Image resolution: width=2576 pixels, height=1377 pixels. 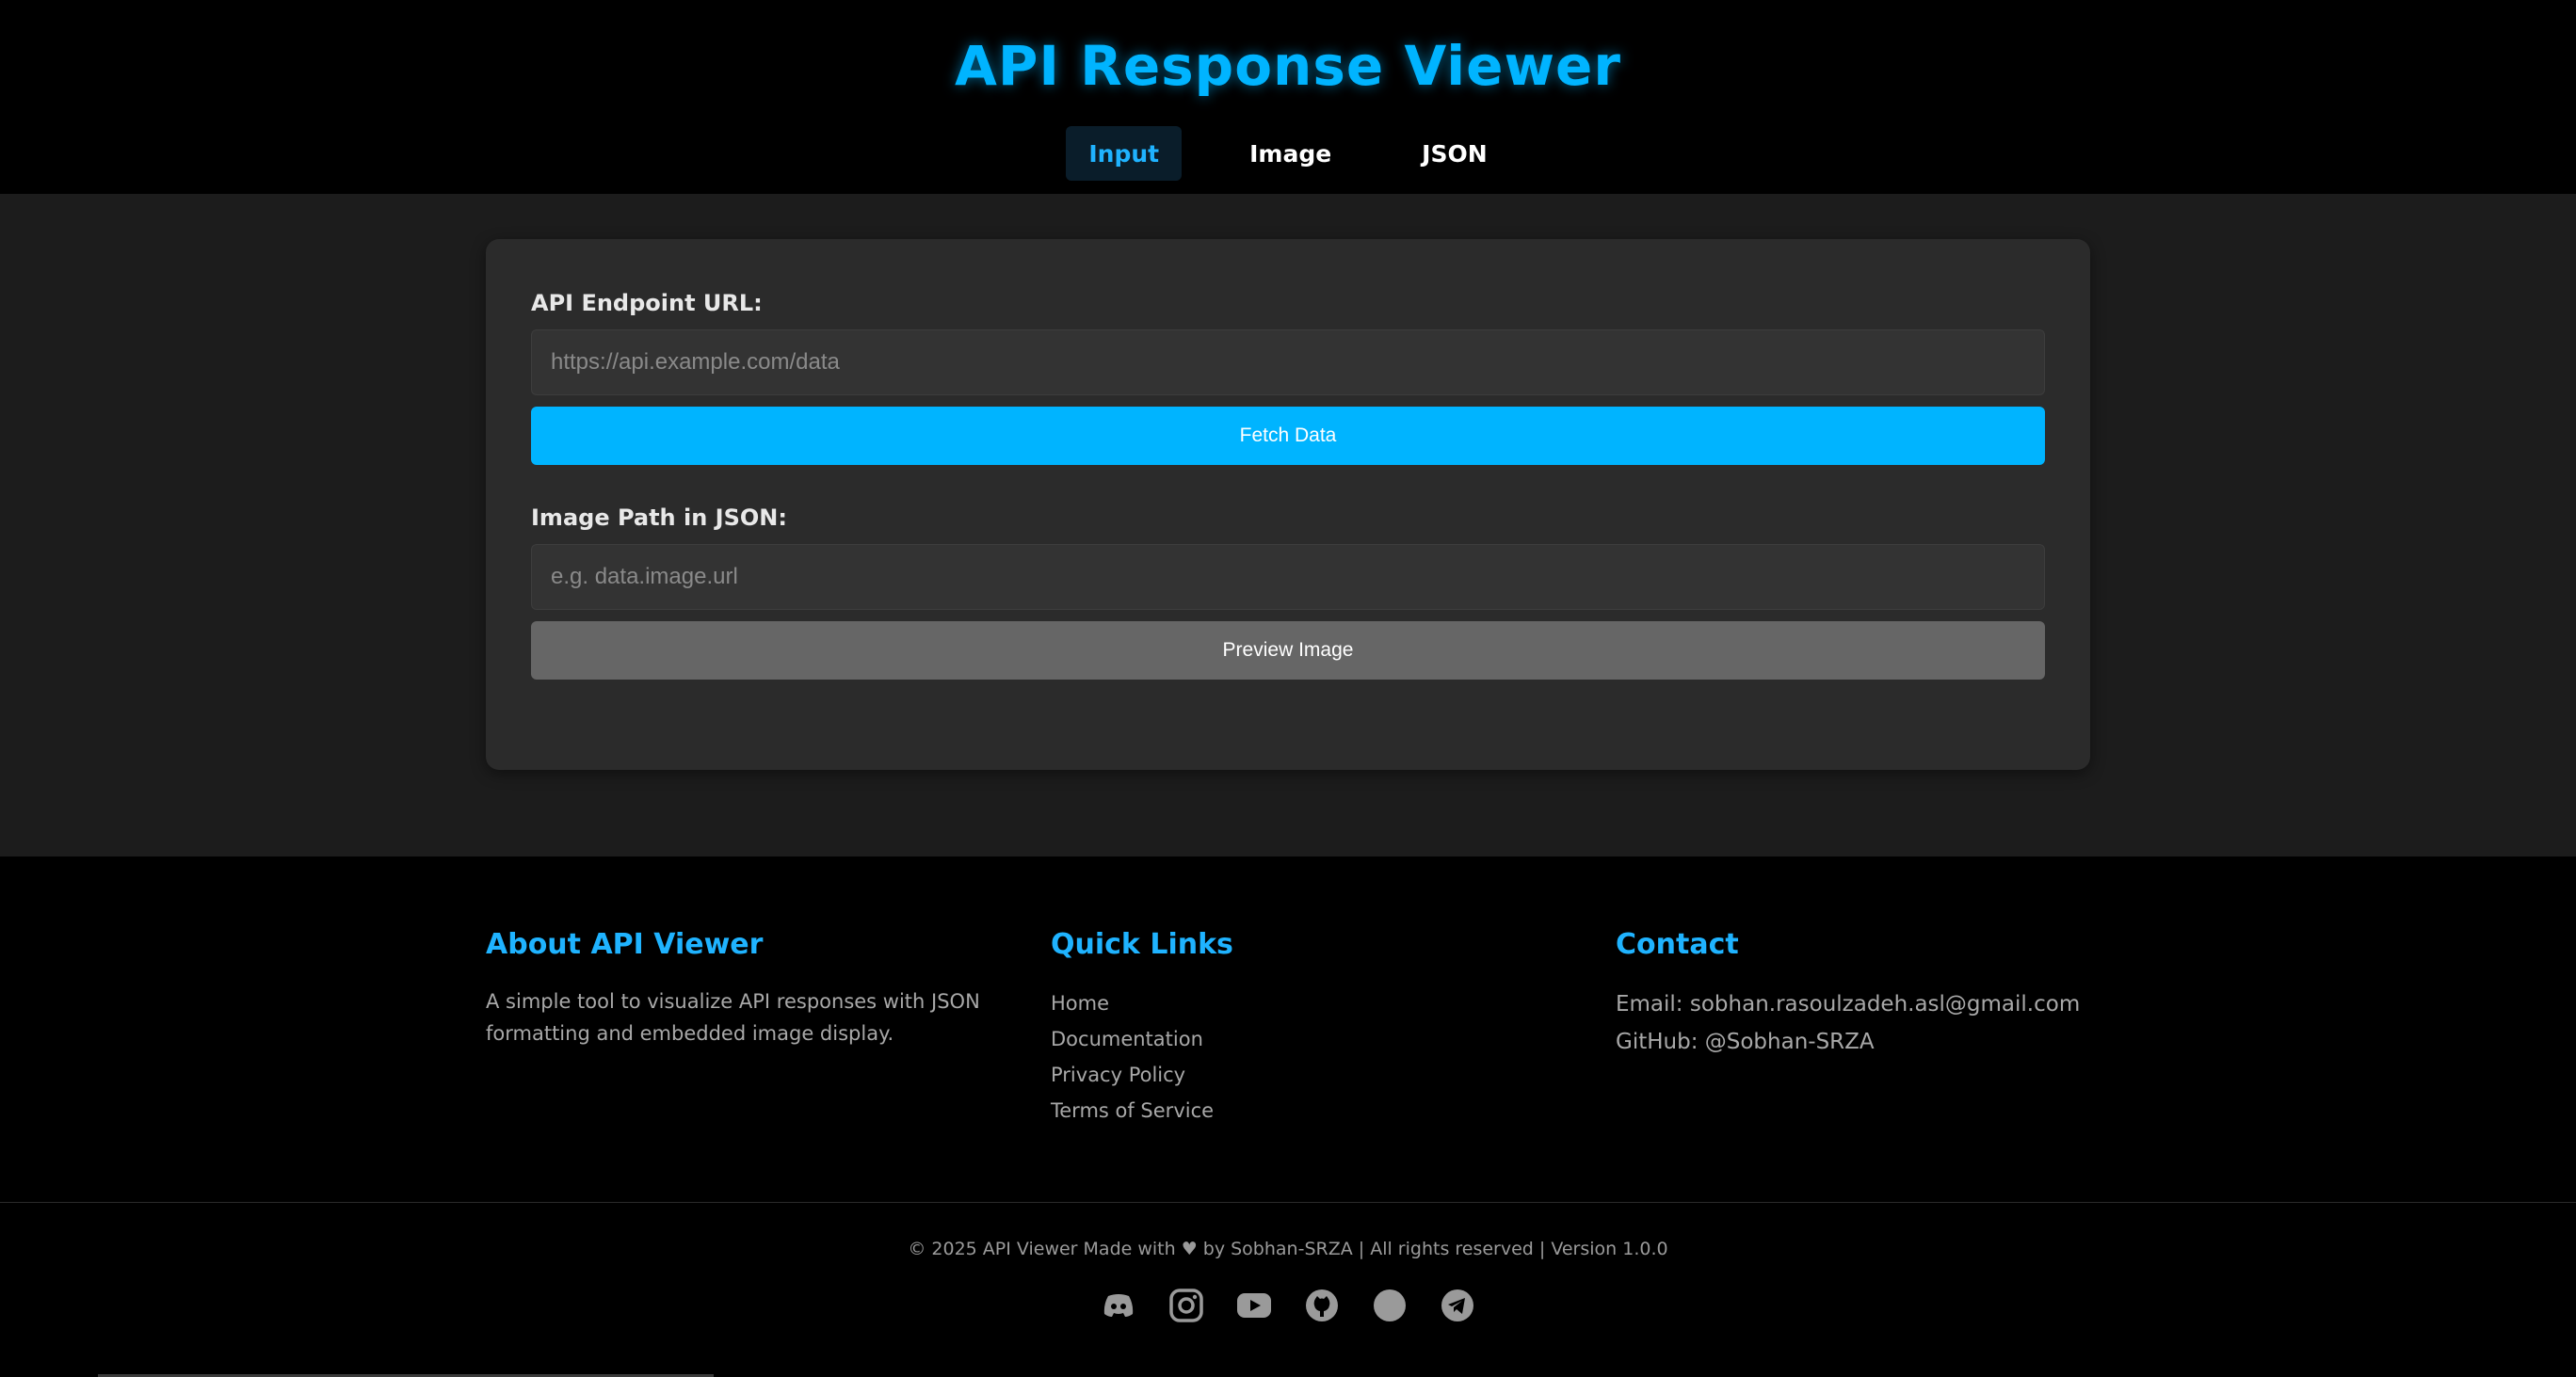 What do you see at coordinates (1454, 153) in the screenshot?
I see `tab-json: JSON` at bounding box center [1454, 153].